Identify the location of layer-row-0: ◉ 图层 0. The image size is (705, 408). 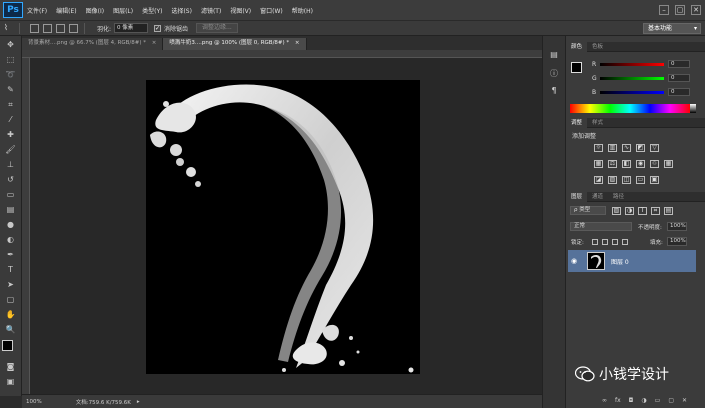
(632, 261).